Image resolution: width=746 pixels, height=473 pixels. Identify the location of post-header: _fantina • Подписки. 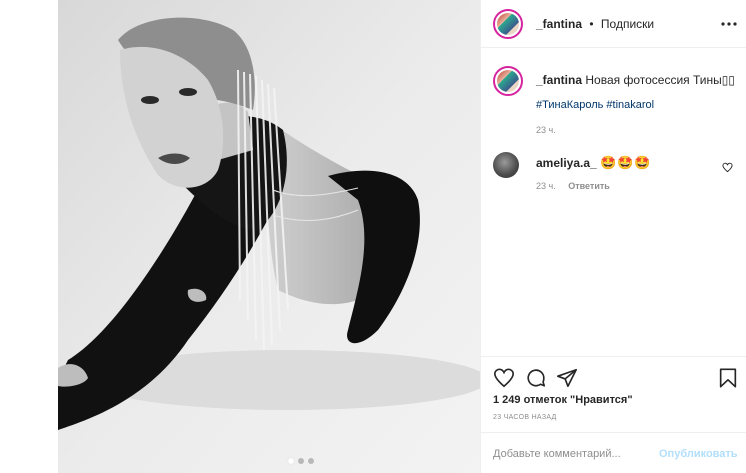
(613, 24).